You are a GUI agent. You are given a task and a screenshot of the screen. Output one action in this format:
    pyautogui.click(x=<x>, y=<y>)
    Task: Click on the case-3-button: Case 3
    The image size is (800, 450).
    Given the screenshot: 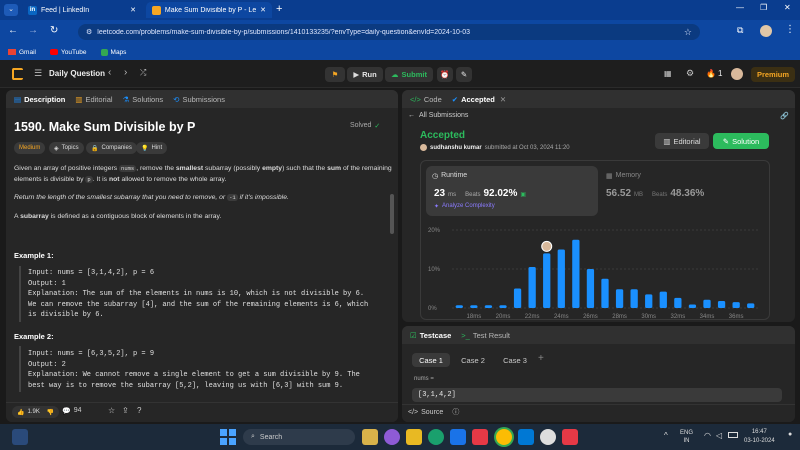 What is the action you would take?
    pyautogui.click(x=515, y=360)
    